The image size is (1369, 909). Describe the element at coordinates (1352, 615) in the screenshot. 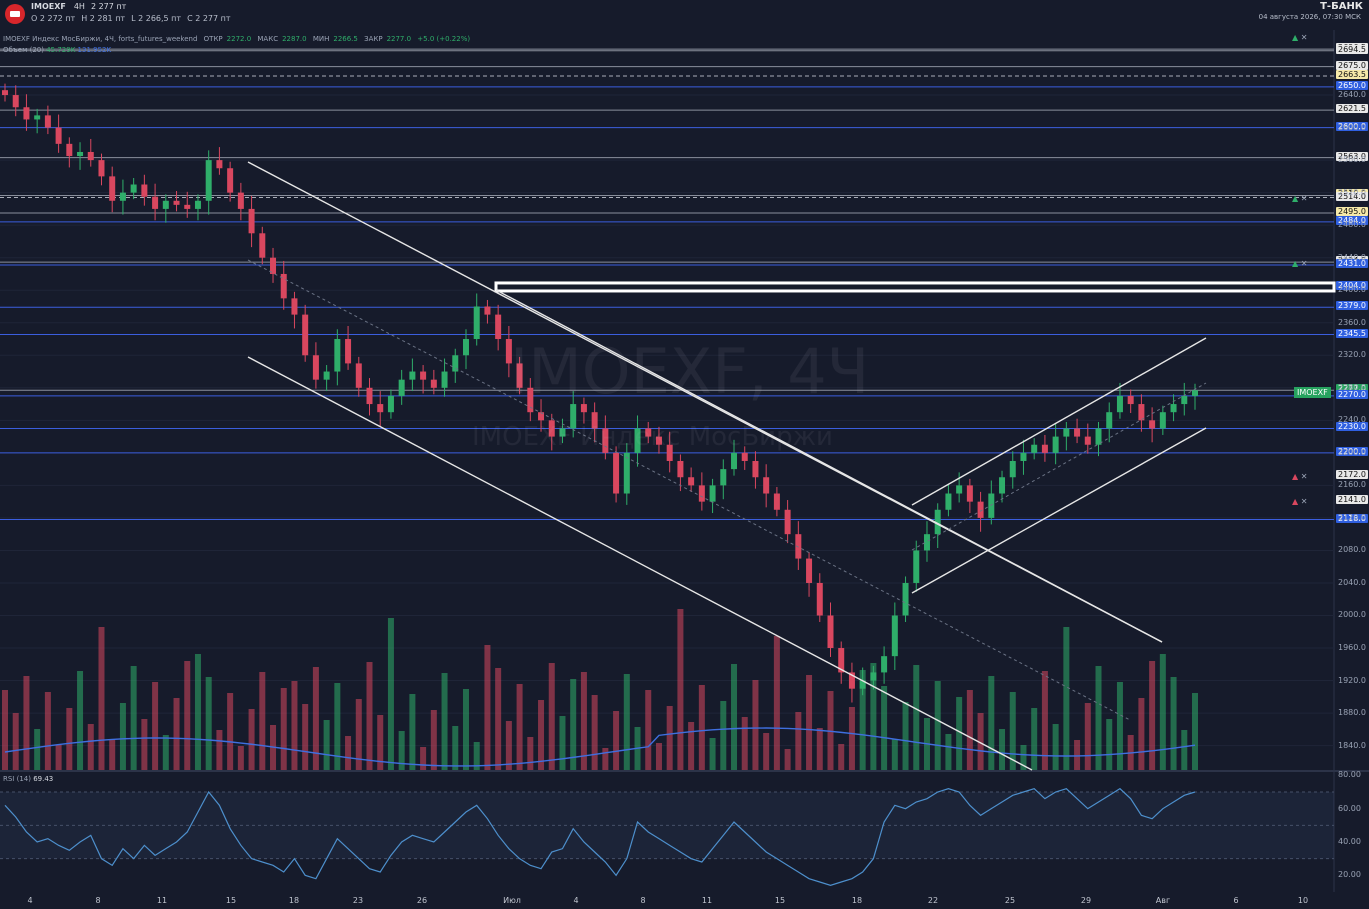

I see `price-tick-label: 2000.0` at that location.